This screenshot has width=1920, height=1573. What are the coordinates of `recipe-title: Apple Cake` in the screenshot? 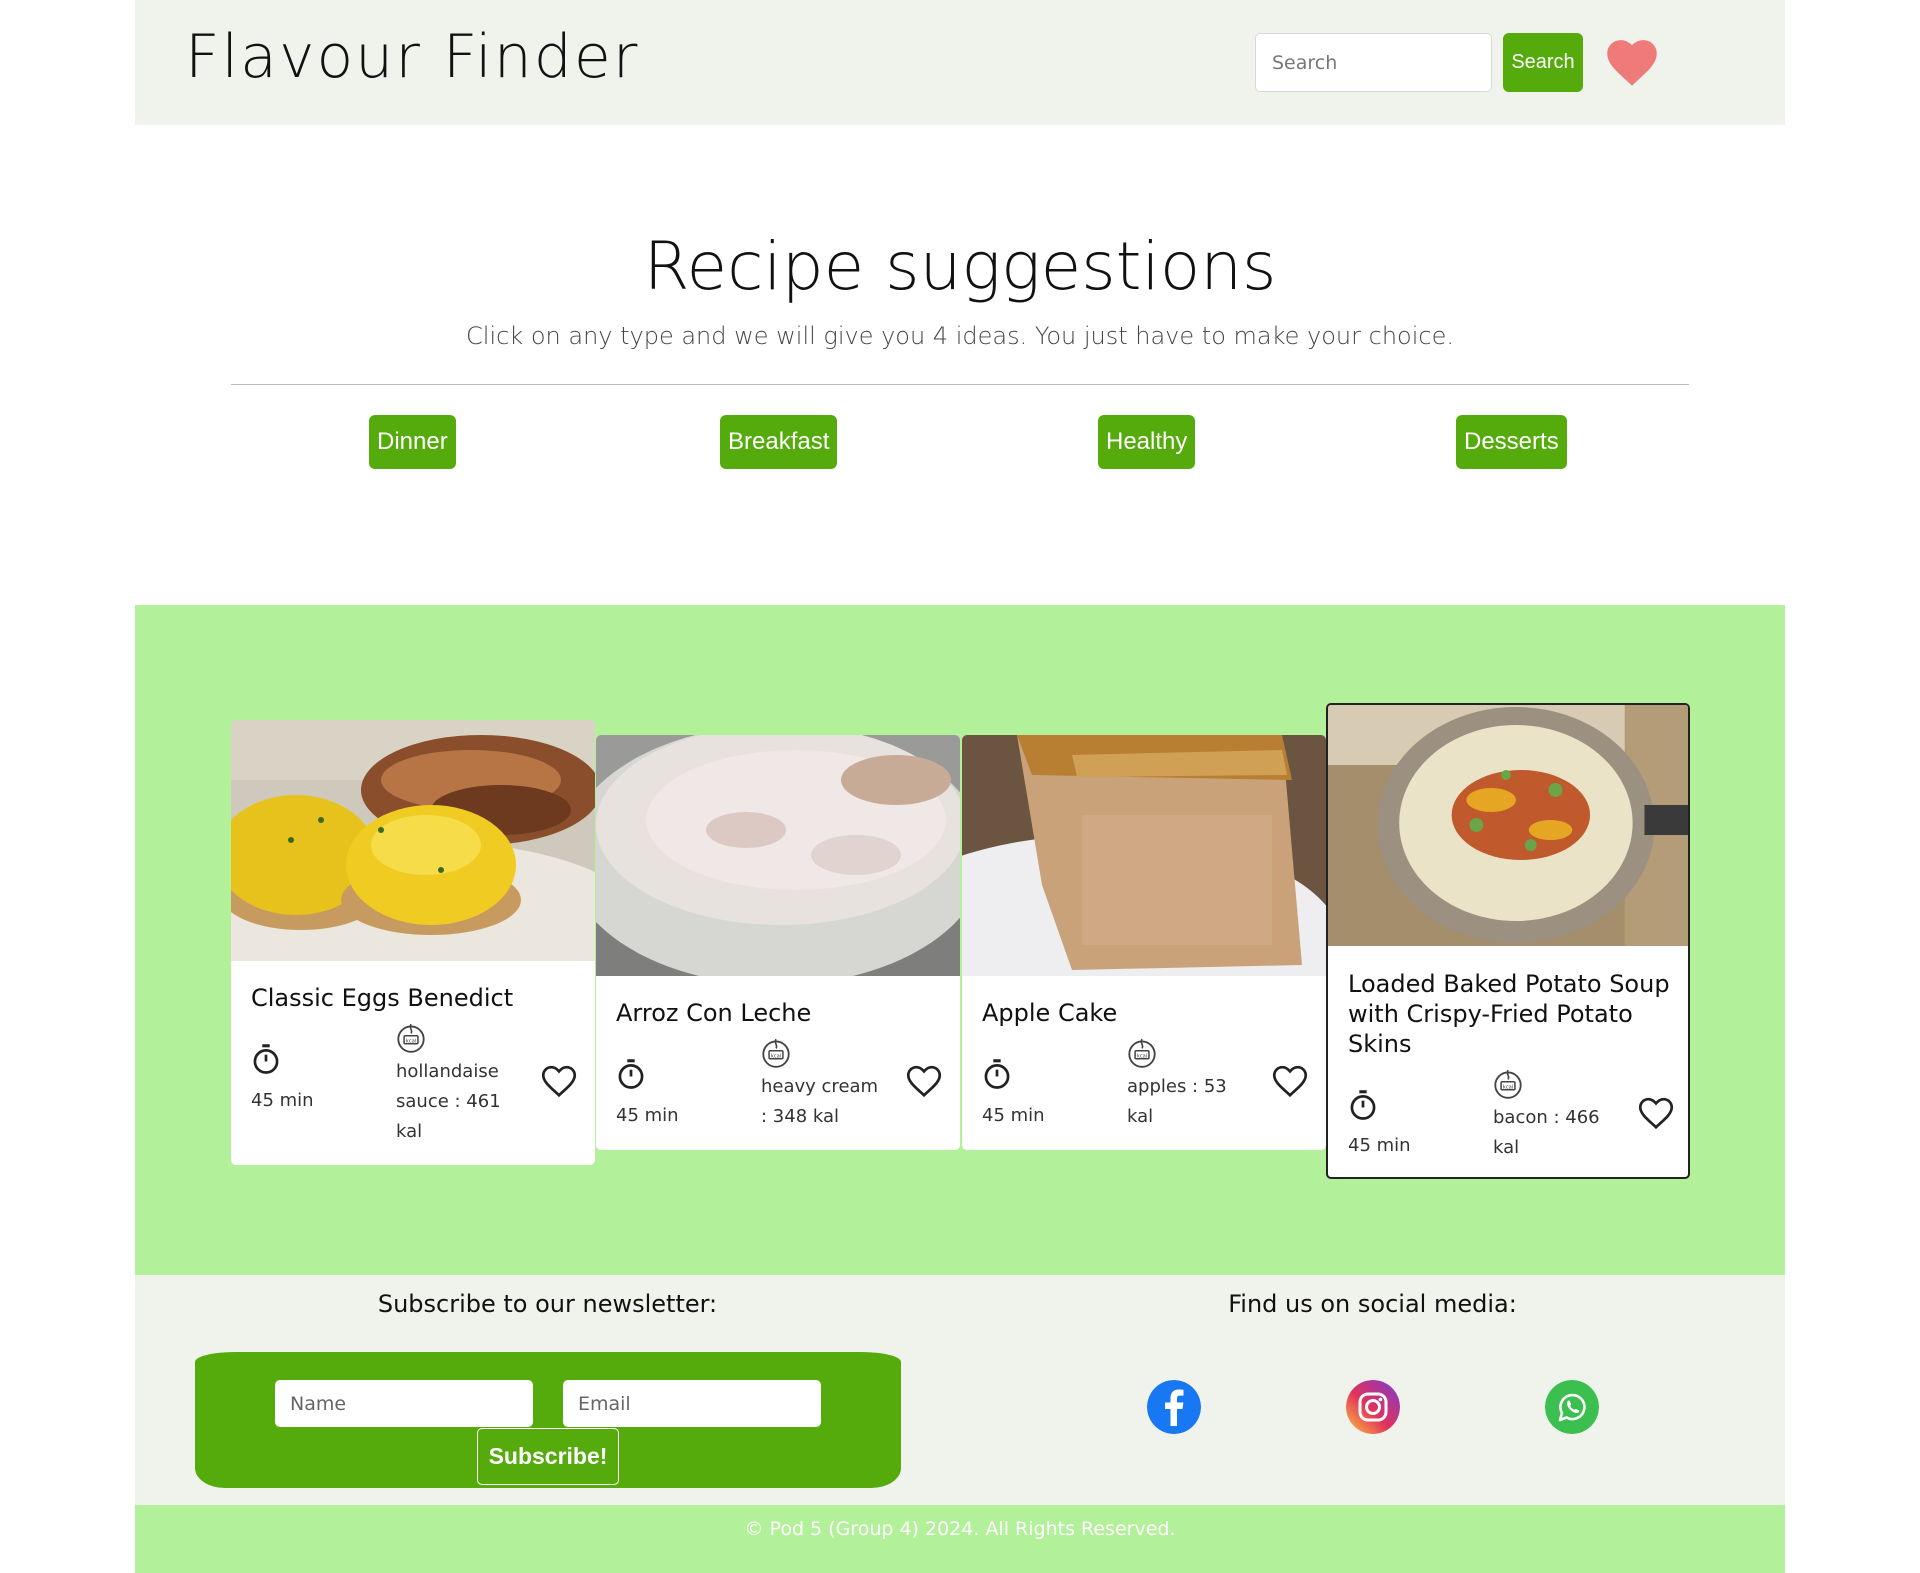 It's located at (1050, 1013).